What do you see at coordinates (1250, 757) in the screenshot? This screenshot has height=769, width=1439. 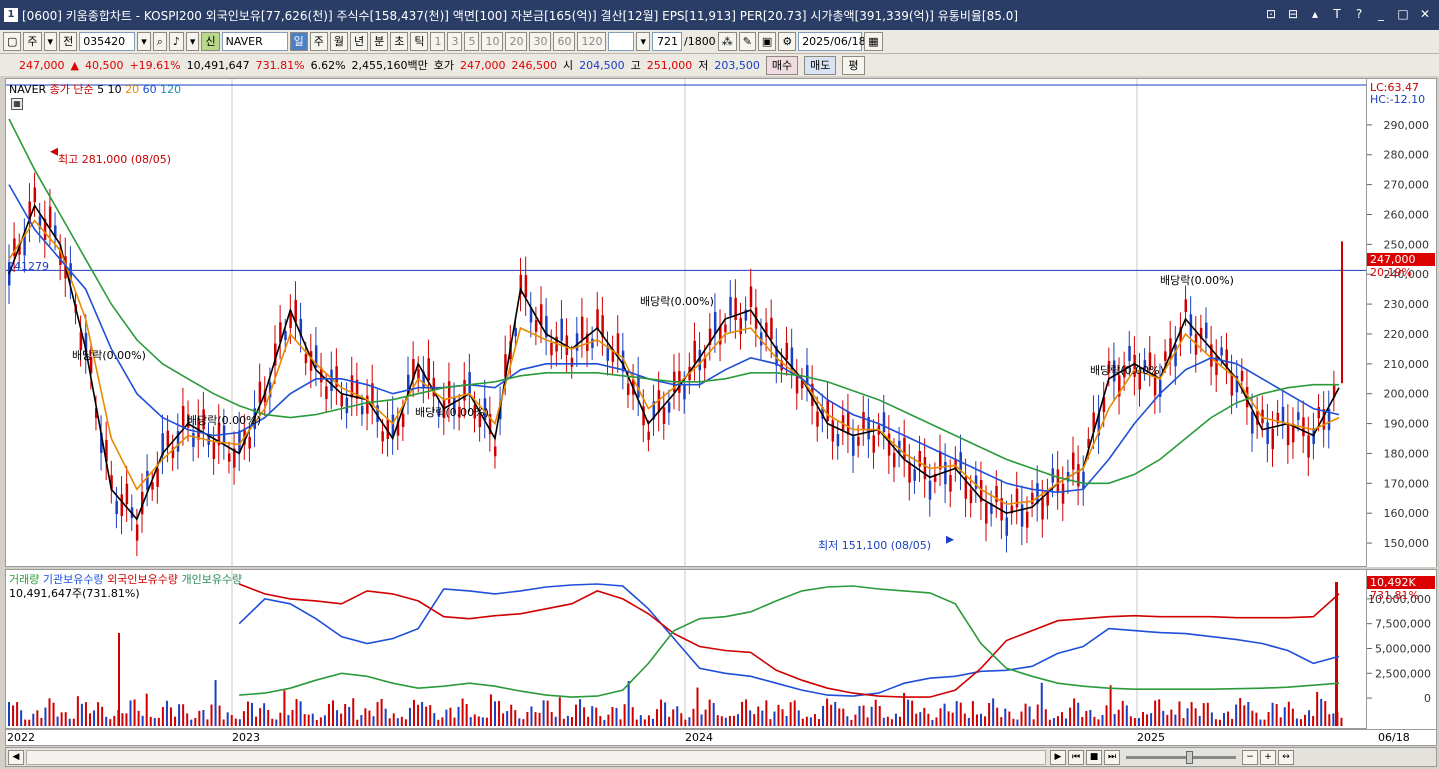 I see `zoom-out-icon: −` at bounding box center [1250, 757].